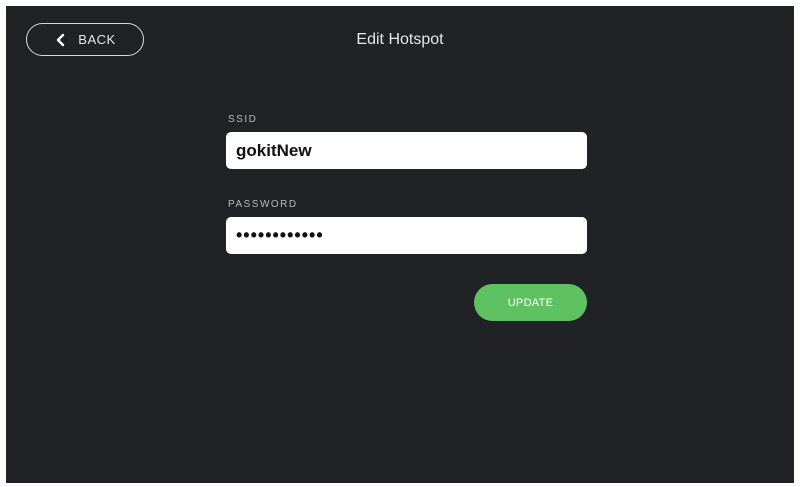 The width and height of the screenshot is (800, 487). Describe the element at coordinates (274, 150) in the screenshot. I see `ssid-value: gokitNew` at that location.